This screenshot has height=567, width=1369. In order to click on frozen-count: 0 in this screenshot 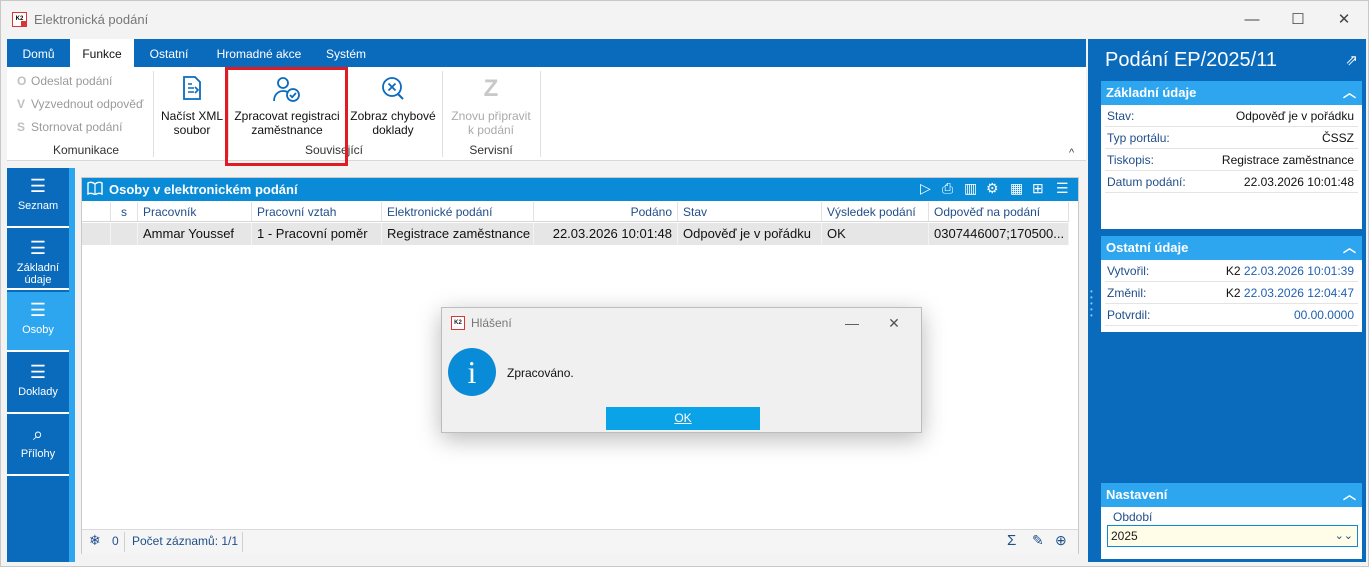, I will do `click(115, 541)`.